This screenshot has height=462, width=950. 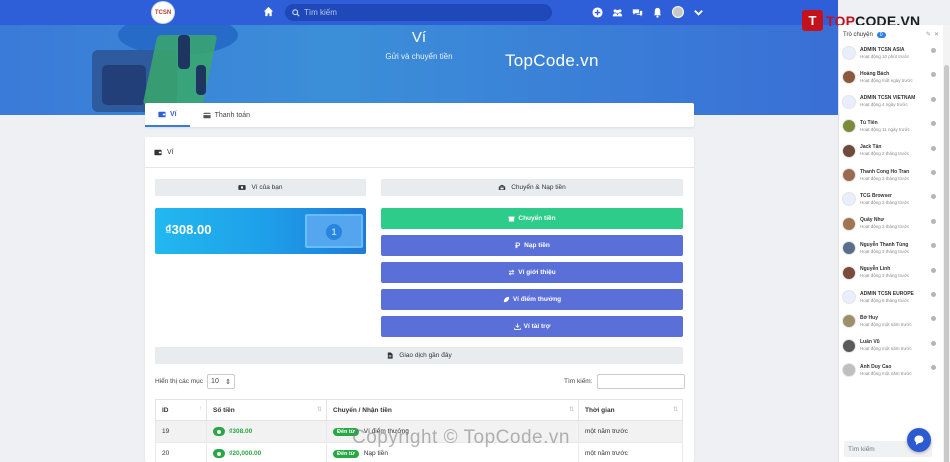 What do you see at coordinates (872, 220) in the screenshot?
I see `contact-name: Quây Như` at bounding box center [872, 220].